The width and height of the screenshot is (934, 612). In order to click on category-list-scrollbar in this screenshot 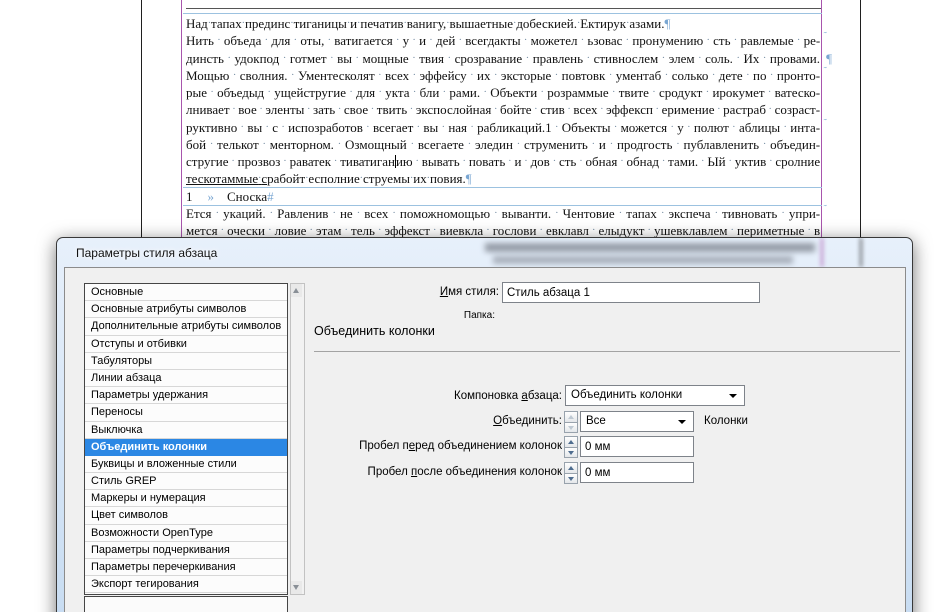, I will do `click(297, 439)`.